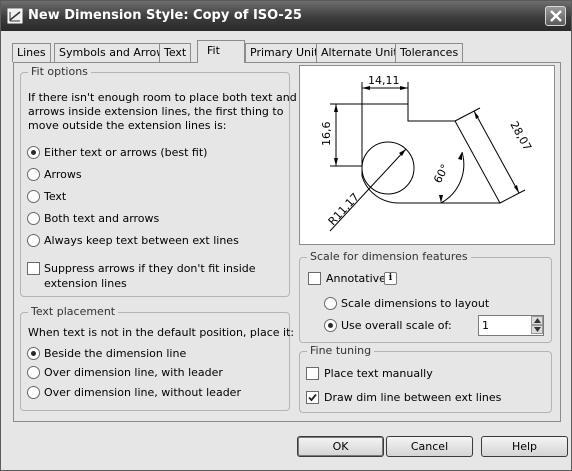 The height and width of the screenshot is (471, 572). Describe the element at coordinates (341, 350) in the screenshot. I see `fine-tuning-title: Fine tuning` at that location.